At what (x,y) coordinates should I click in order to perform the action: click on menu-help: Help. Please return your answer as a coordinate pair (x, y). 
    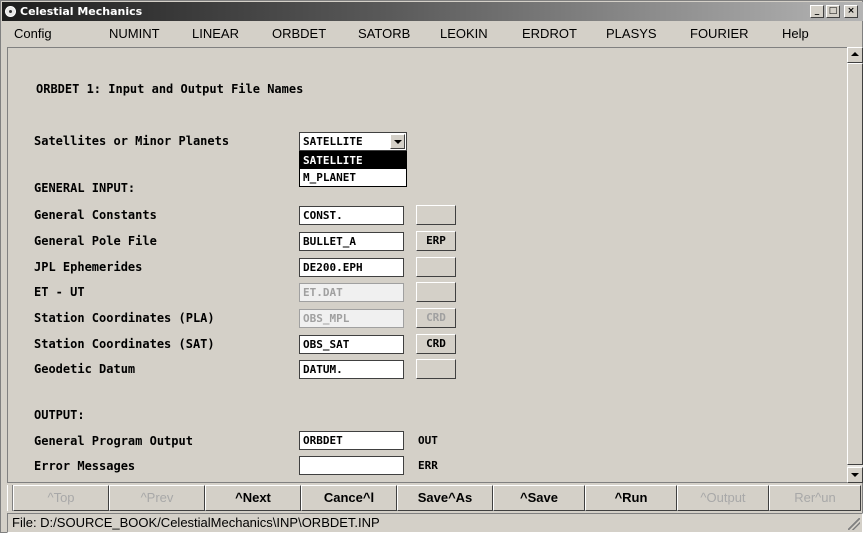
    Looking at the image, I should click on (795, 33).